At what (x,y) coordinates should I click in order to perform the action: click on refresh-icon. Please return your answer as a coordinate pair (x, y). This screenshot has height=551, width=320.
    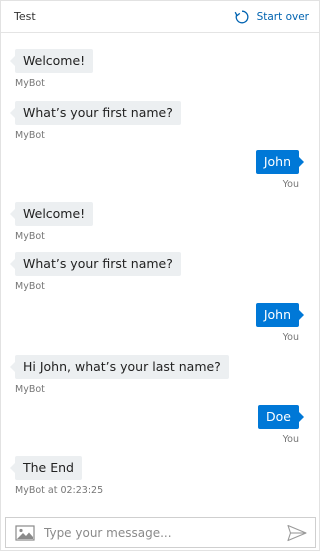
    Looking at the image, I should click on (241, 17).